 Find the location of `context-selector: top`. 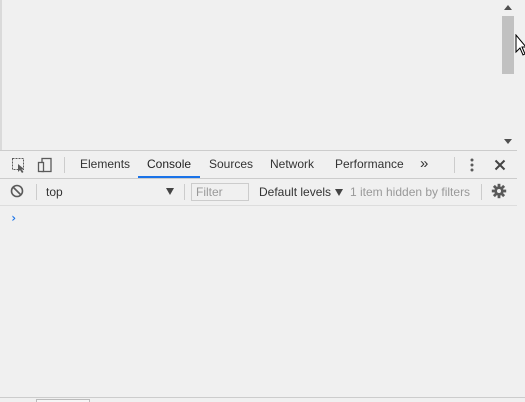

context-selector: top is located at coordinates (110, 192).